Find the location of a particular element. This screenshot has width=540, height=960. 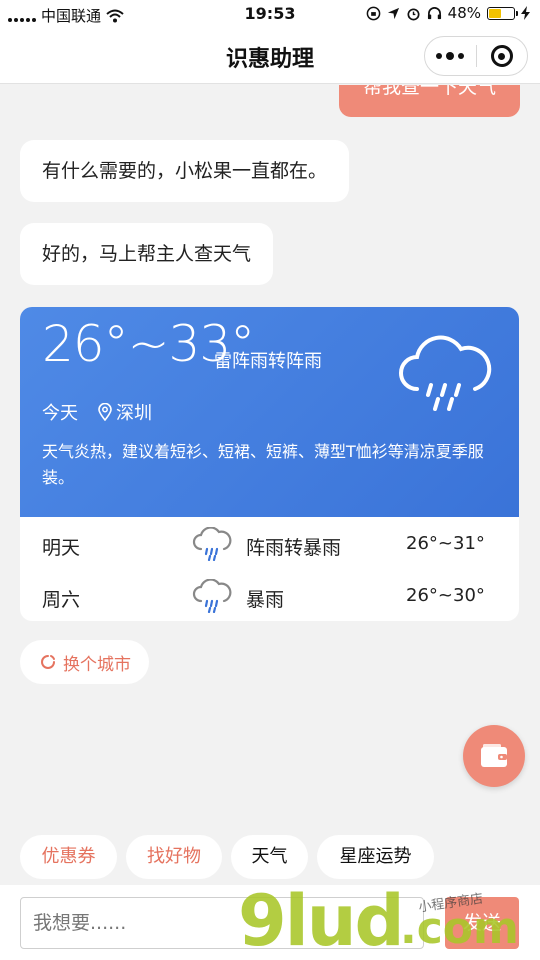

quick-reply-chips: 优惠券 找好物 天气 星座运势 is located at coordinates (270, 858).